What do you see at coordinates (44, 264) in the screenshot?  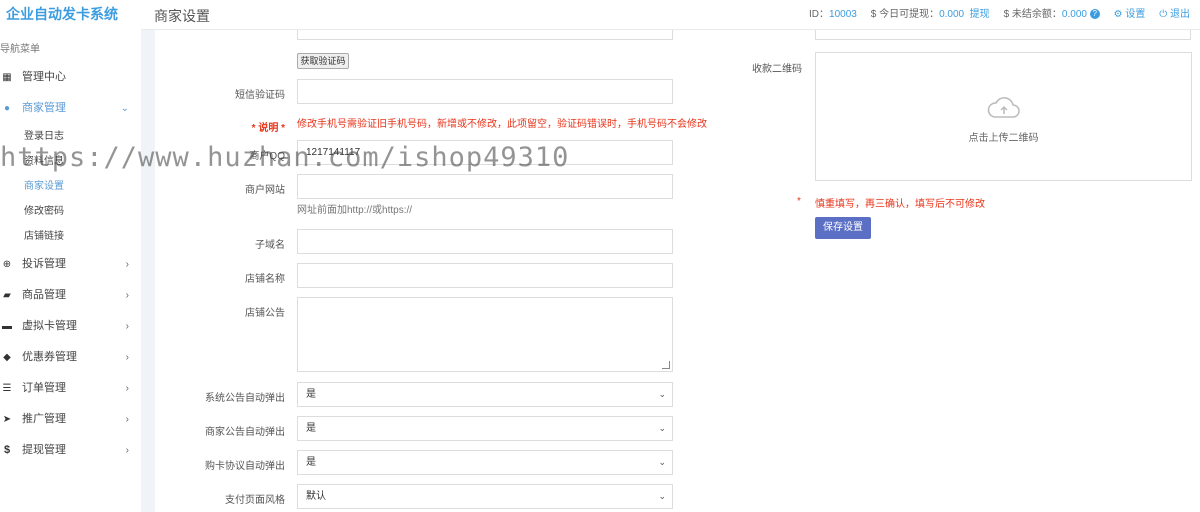 I see `sidebar-item-label: 投诉管理` at bounding box center [44, 264].